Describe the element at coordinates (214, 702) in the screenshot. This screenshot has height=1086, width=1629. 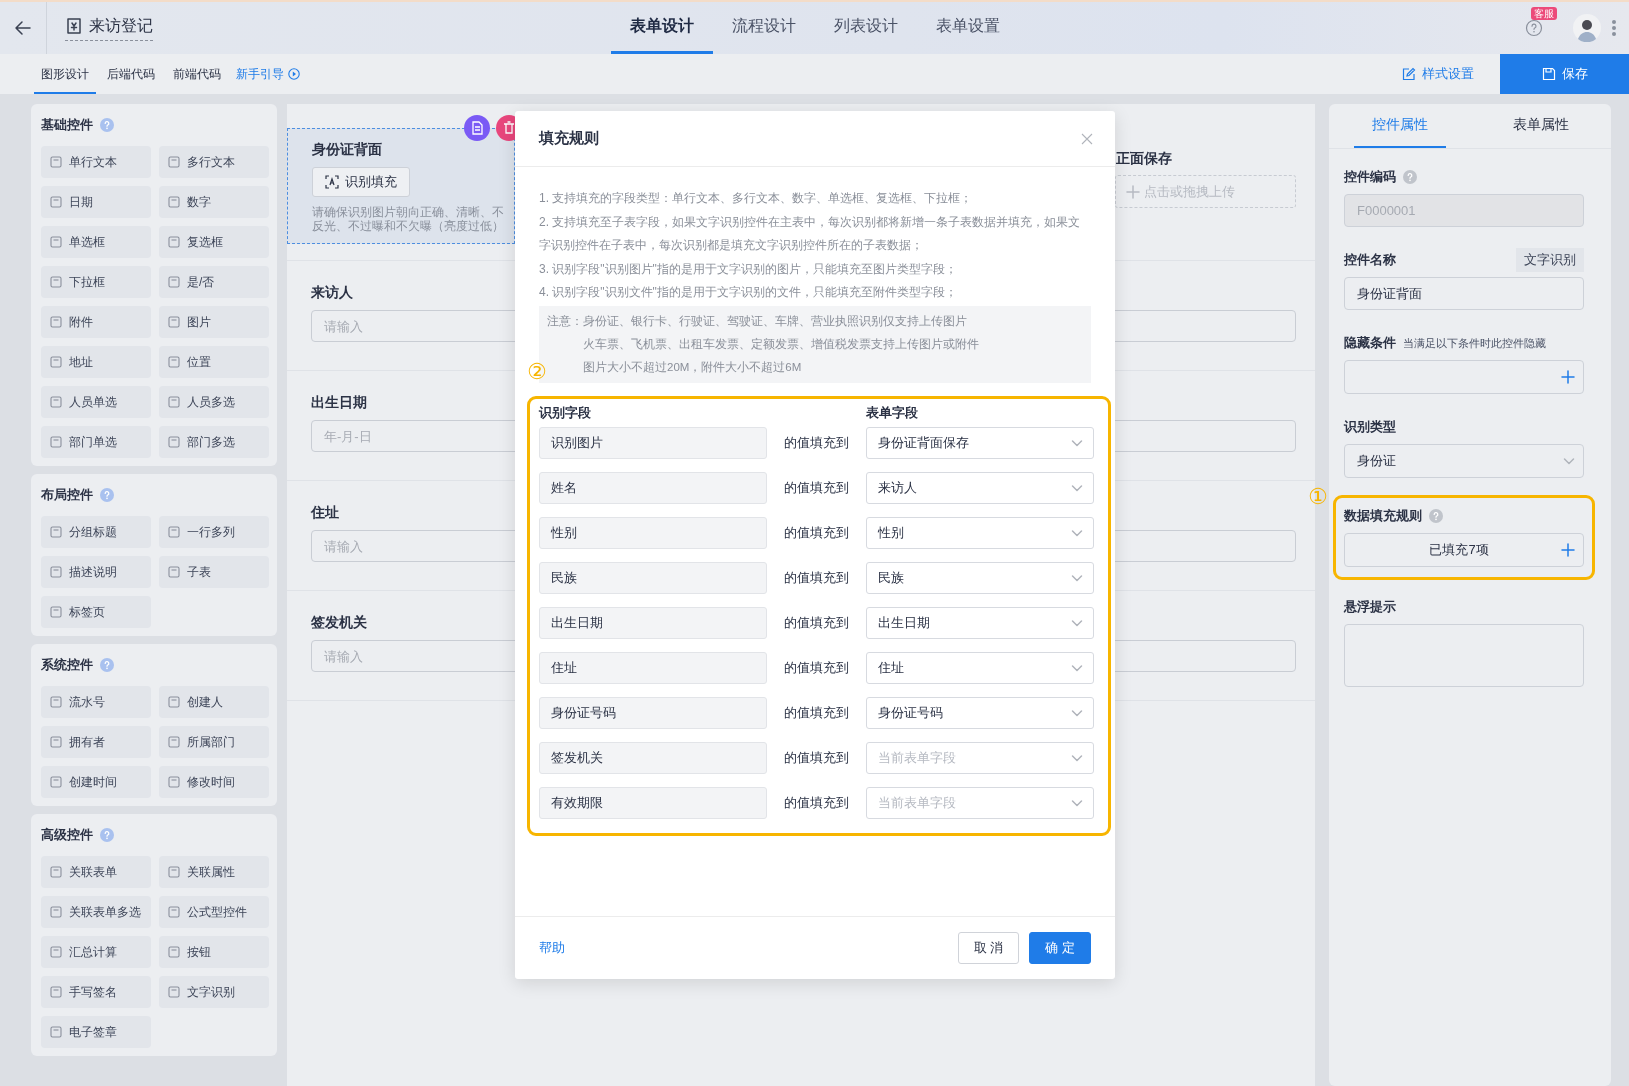
I see `control-item: 创建人` at that location.